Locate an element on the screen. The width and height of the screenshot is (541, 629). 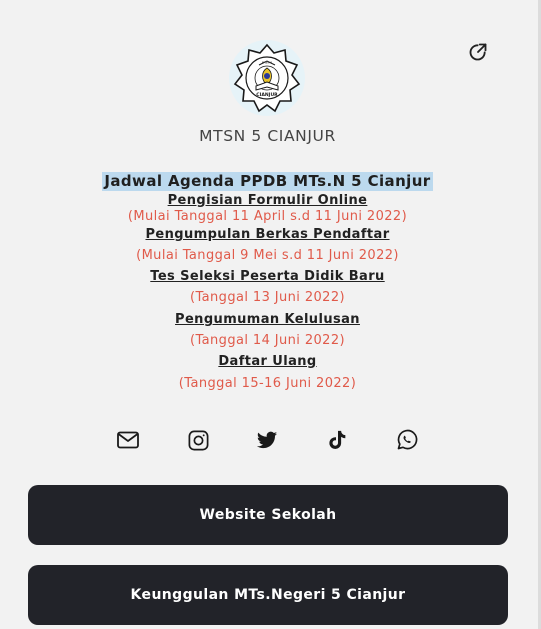
whatsapp-link is located at coordinates (407, 440).